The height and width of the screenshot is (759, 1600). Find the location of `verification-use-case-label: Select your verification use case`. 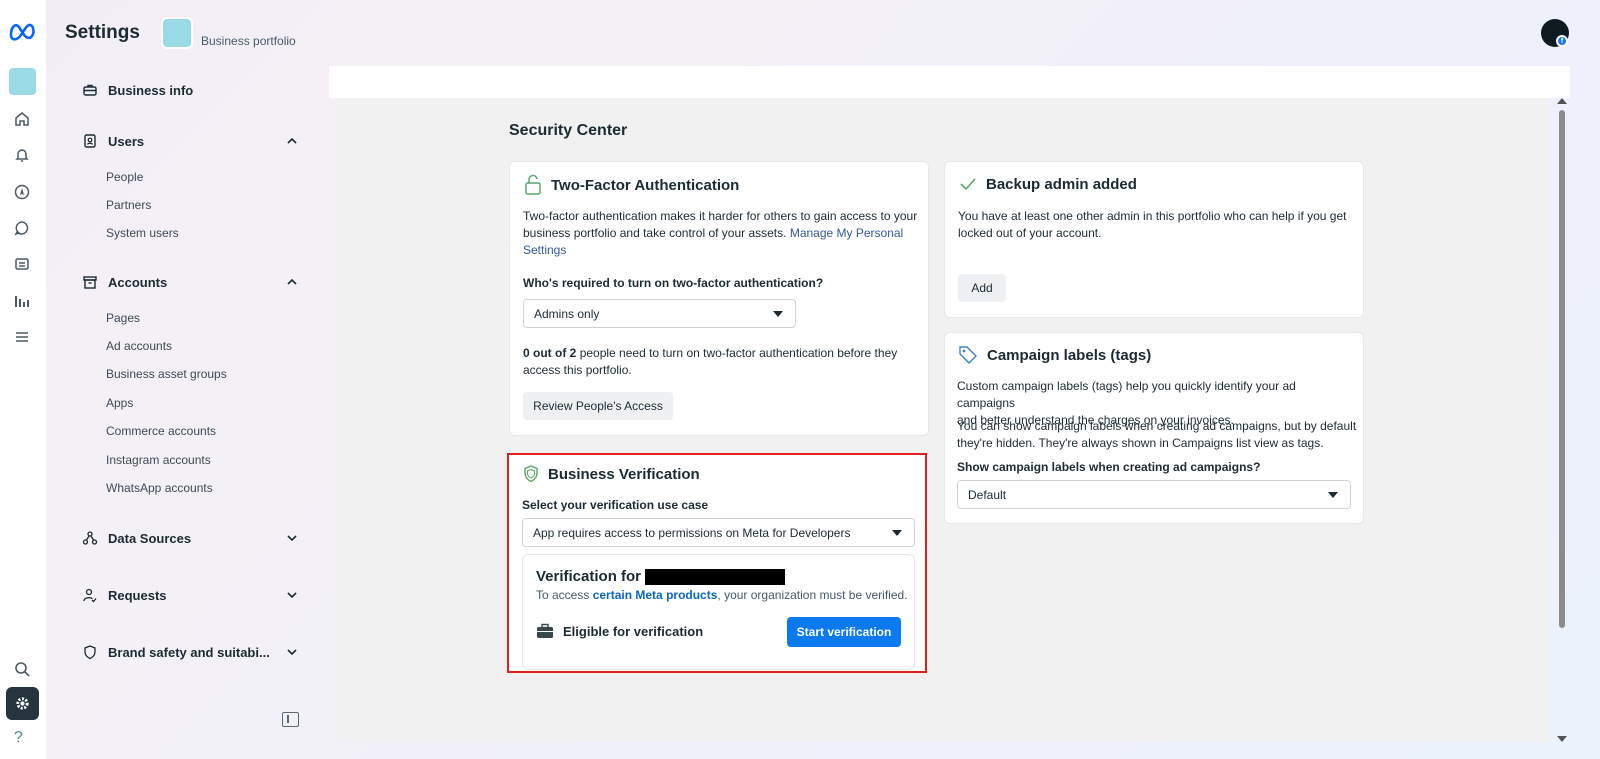

verification-use-case-label: Select your verification use case is located at coordinates (615, 505).